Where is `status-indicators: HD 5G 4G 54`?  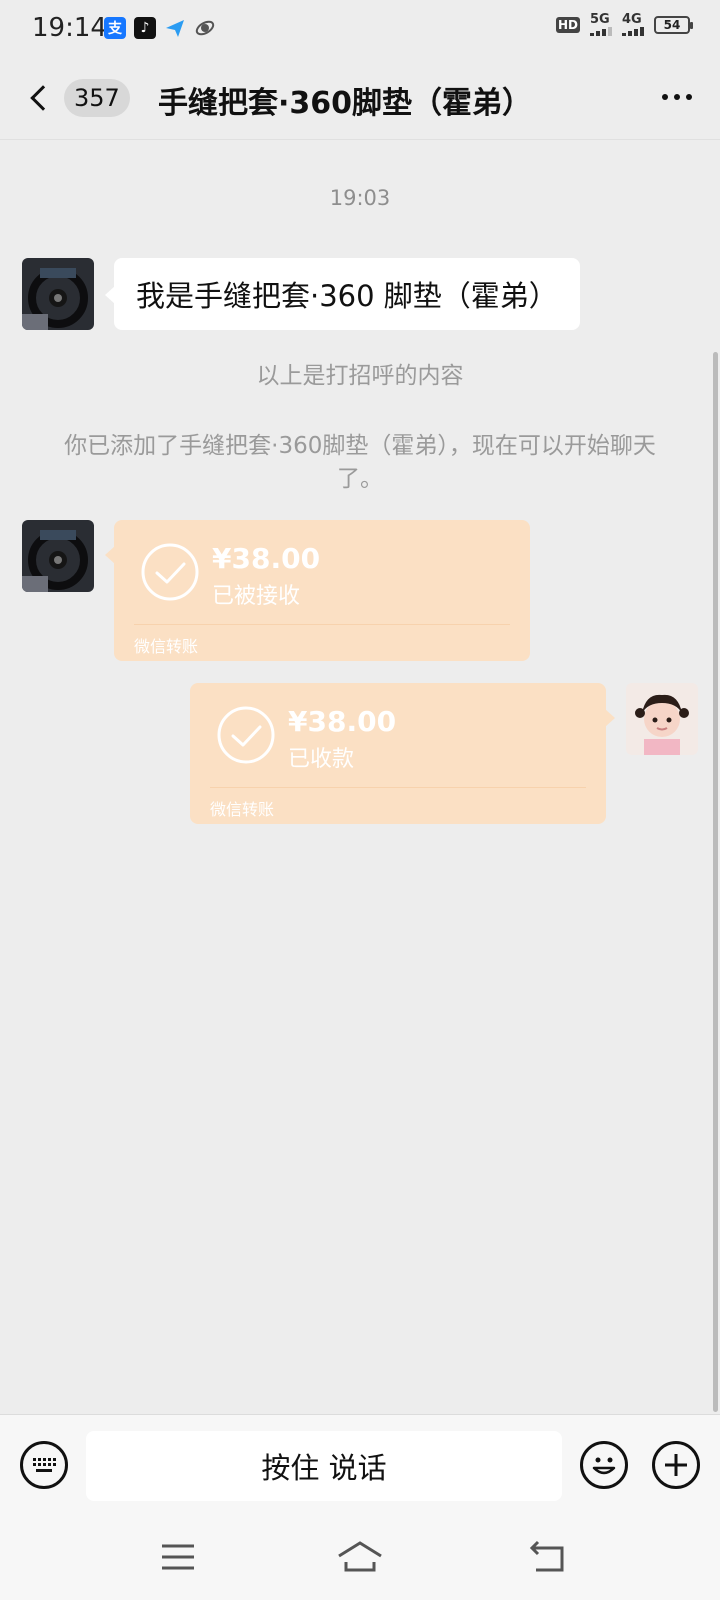 status-indicators: HD 5G 4G 54 is located at coordinates (624, 24).